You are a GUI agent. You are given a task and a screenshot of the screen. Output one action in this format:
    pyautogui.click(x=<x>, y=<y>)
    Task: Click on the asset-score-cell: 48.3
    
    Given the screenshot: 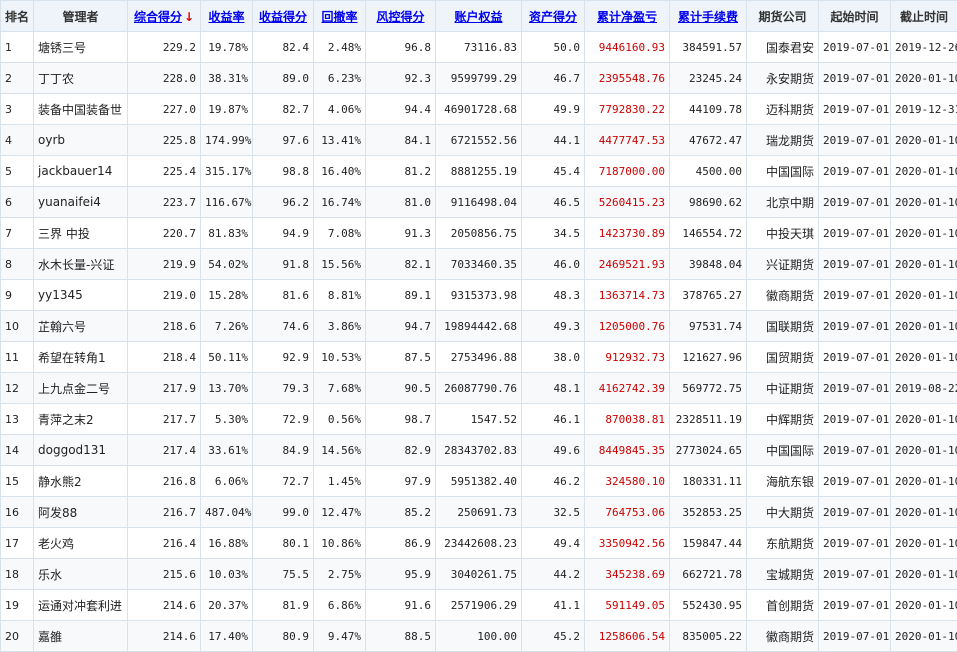 What is the action you would take?
    pyautogui.click(x=553, y=295)
    